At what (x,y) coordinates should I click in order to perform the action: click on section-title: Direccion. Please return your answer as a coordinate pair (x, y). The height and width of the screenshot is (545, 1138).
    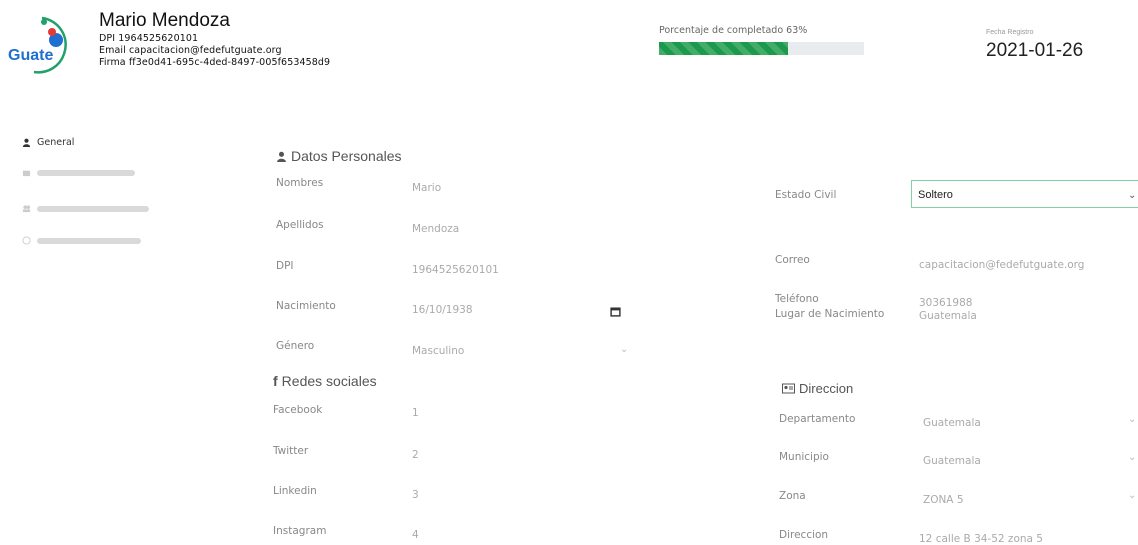
    Looking at the image, I should click on (826, 388).